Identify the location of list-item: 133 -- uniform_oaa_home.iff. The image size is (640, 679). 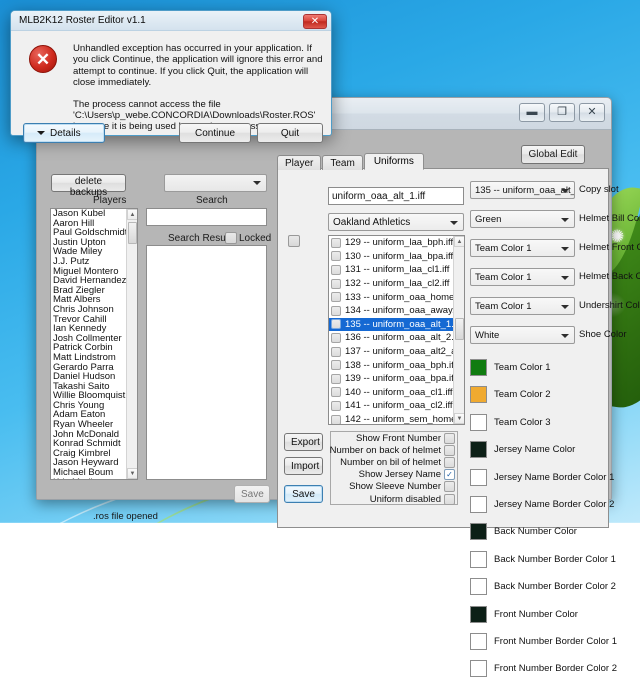
(391, 297).